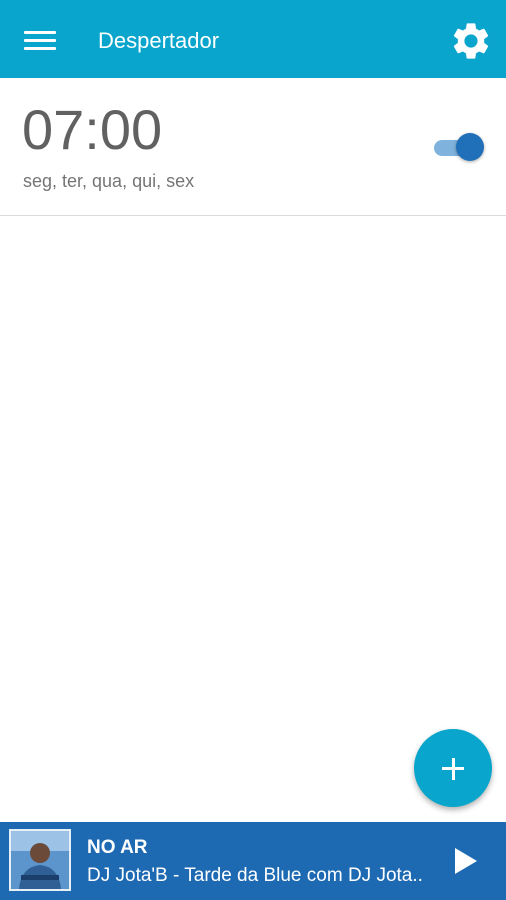 This screenshot has height=900, width=506. What do you see at coordinates (92, 129) in the screenshot?
I see `alarm-time: 07:00` at bounding box center [92, 129].